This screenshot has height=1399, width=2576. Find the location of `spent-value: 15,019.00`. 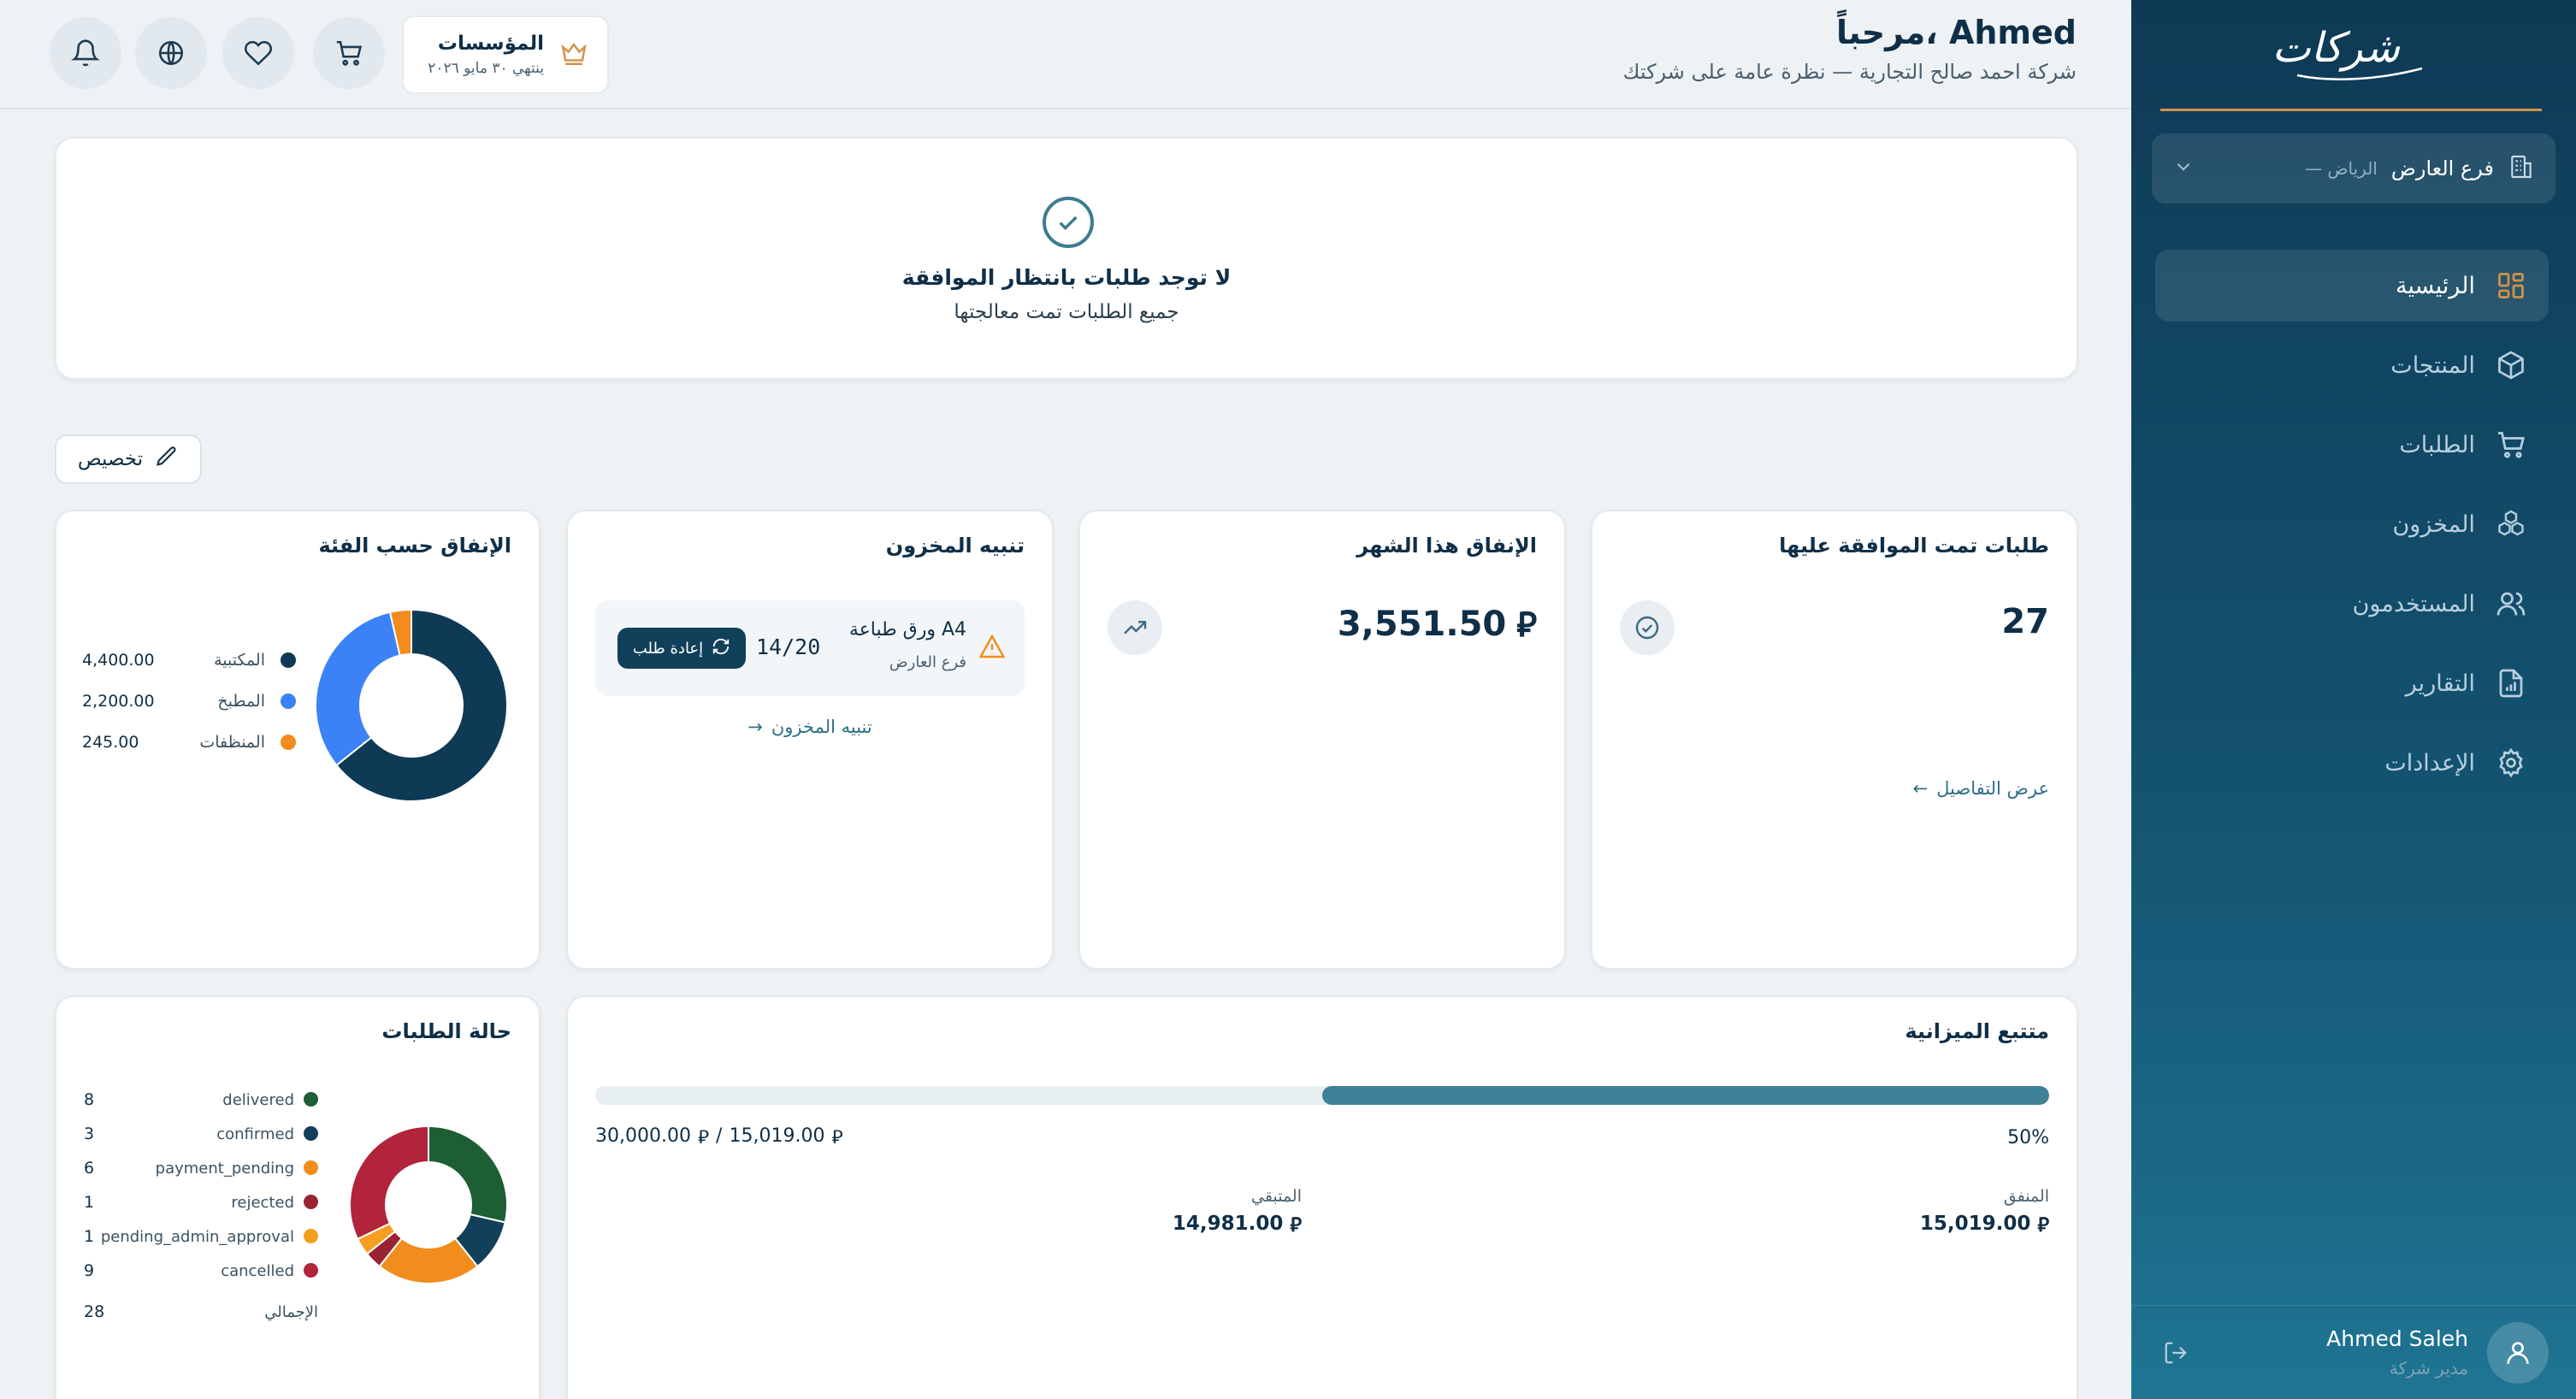

spent-value: 15,019.00 is located at coordinates (1975, 1224).